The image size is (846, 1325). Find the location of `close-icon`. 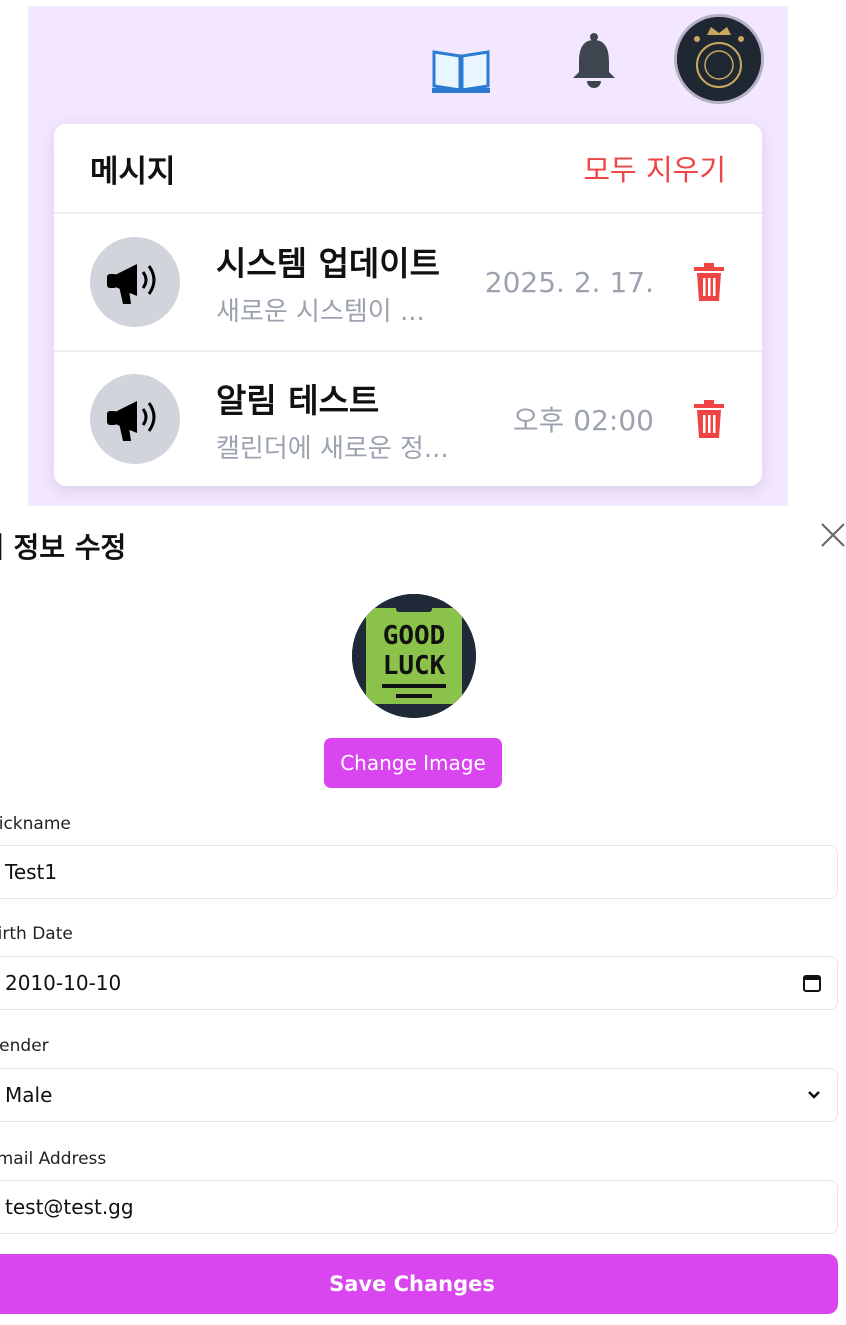

close-icon is located at coordinates (832, 535).